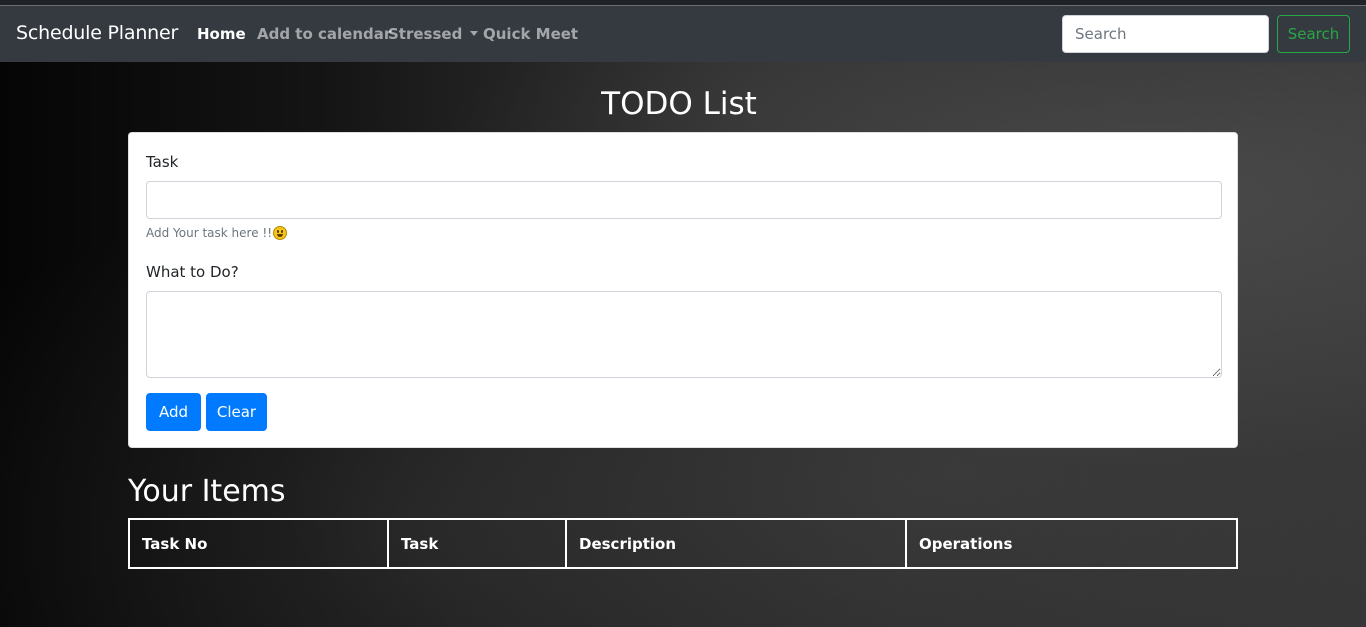 The width and height of the screenshot is (1366, 627). Describe the element at coordinates (684, 334) in the screenshot. I see `description-textarea` at that location.